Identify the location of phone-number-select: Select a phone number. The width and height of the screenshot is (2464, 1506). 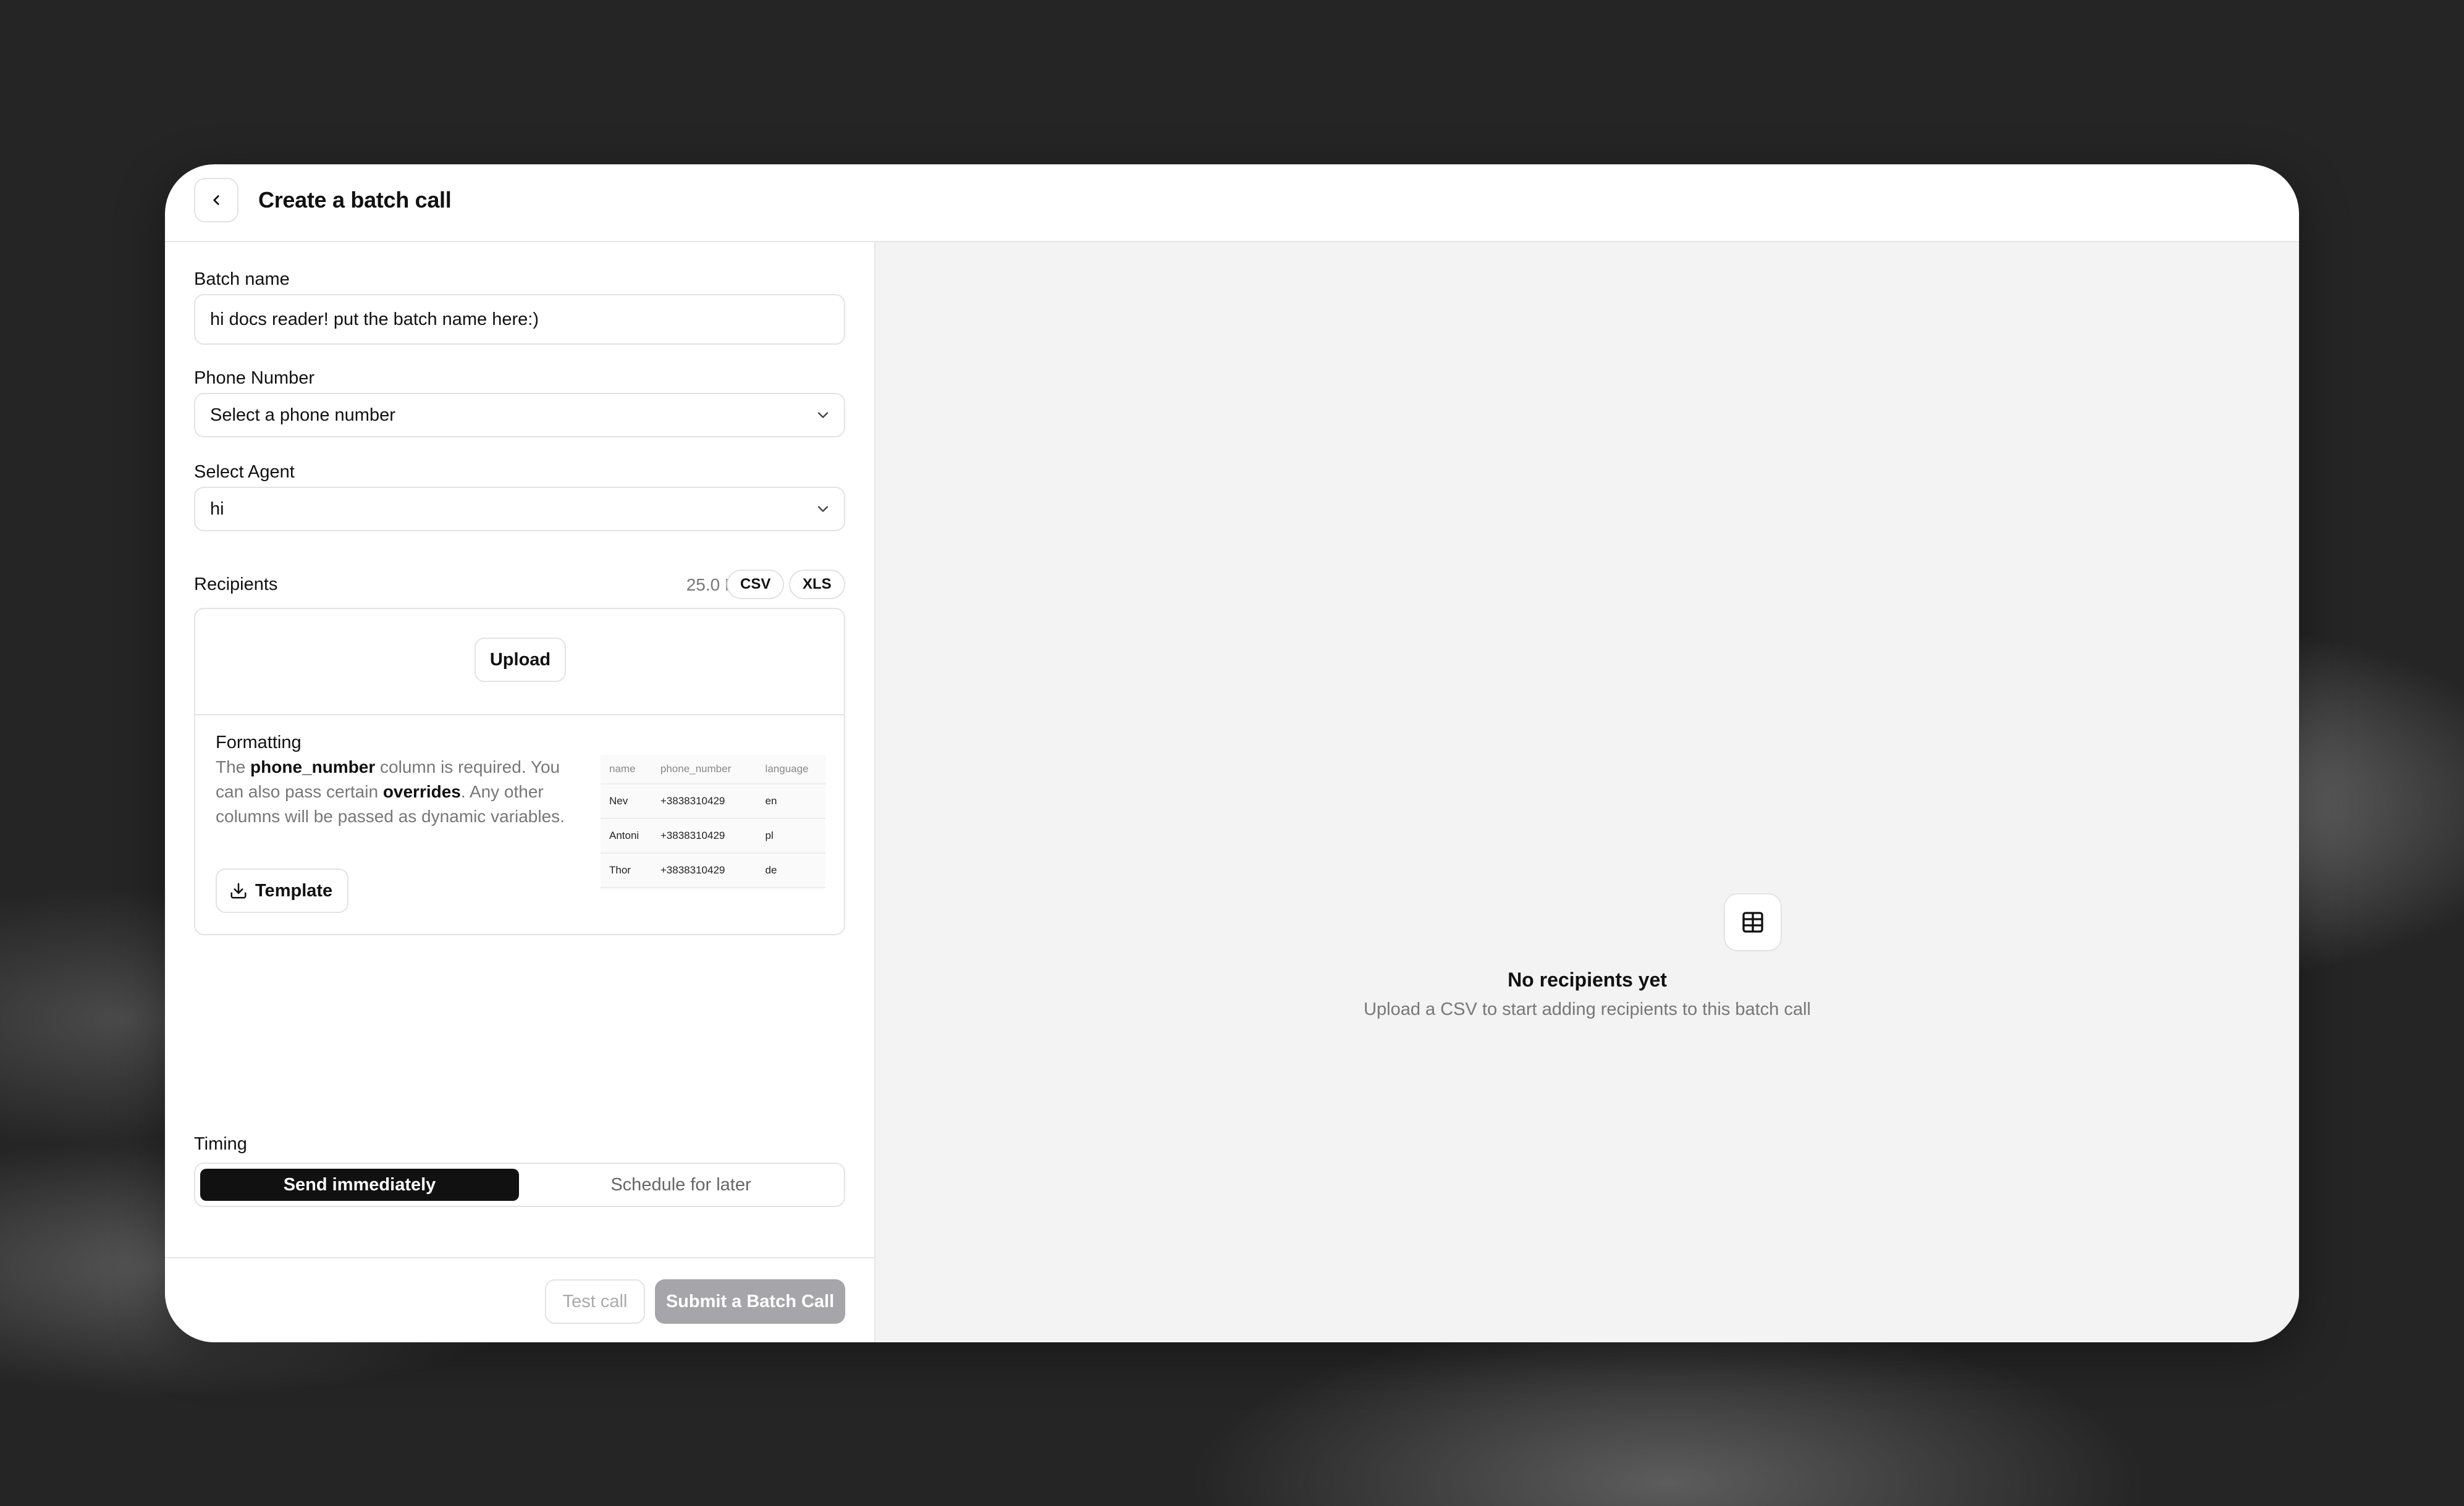
(519, 415).